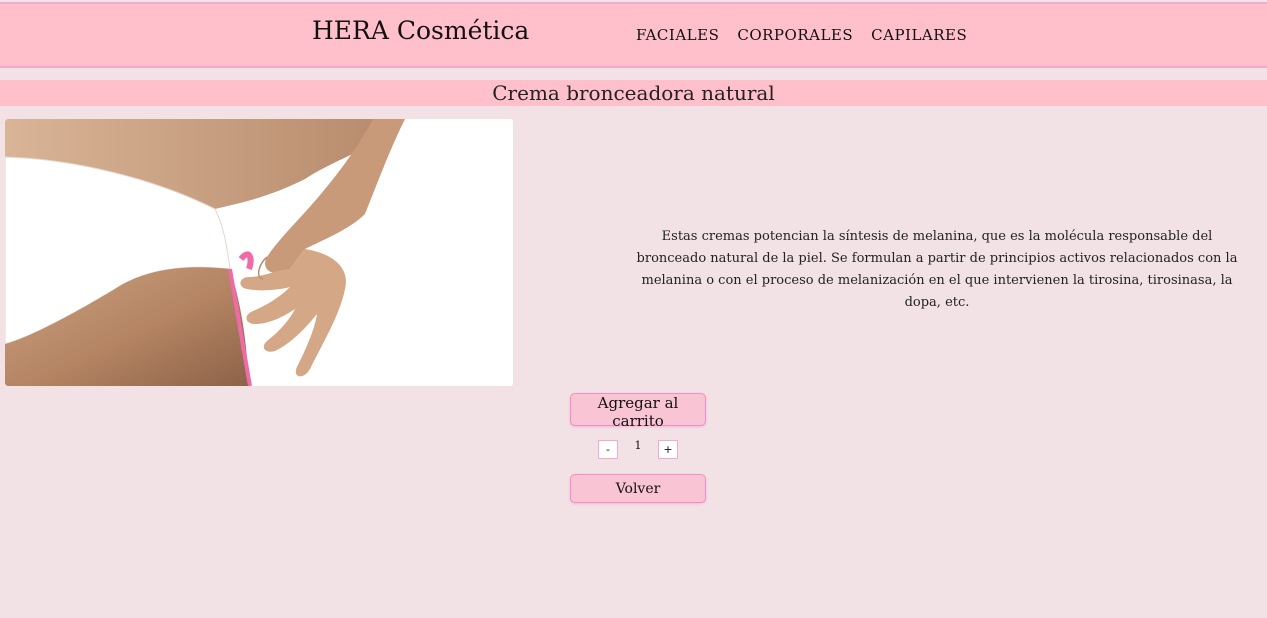  Describe the element at coordinates (677, 35) in the screenshot. I see `nav-item-faciales: FACIALES` at that location.